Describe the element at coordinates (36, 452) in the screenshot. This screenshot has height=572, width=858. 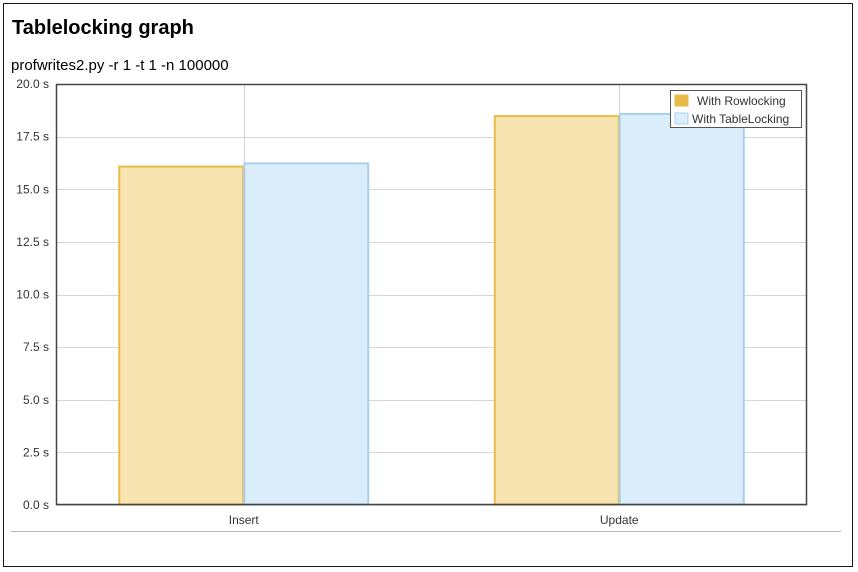
I see `y-tick-label: 2.5 s` at that location.